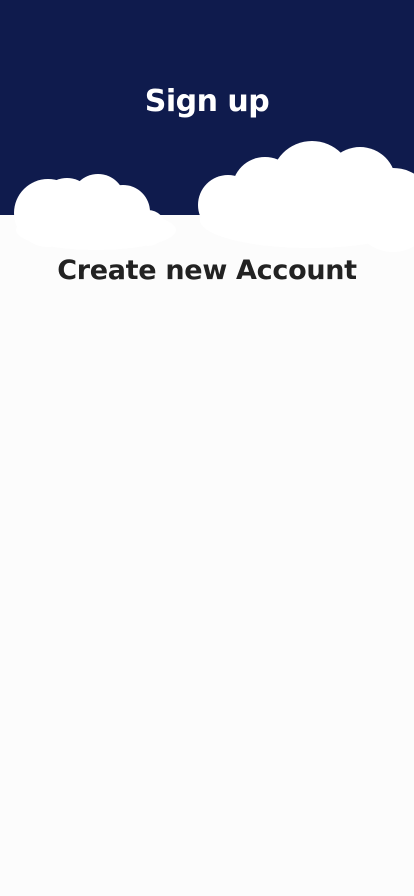 This screenshot has height=896, width=414. I want to click on left-cloud, so click(95, 212).